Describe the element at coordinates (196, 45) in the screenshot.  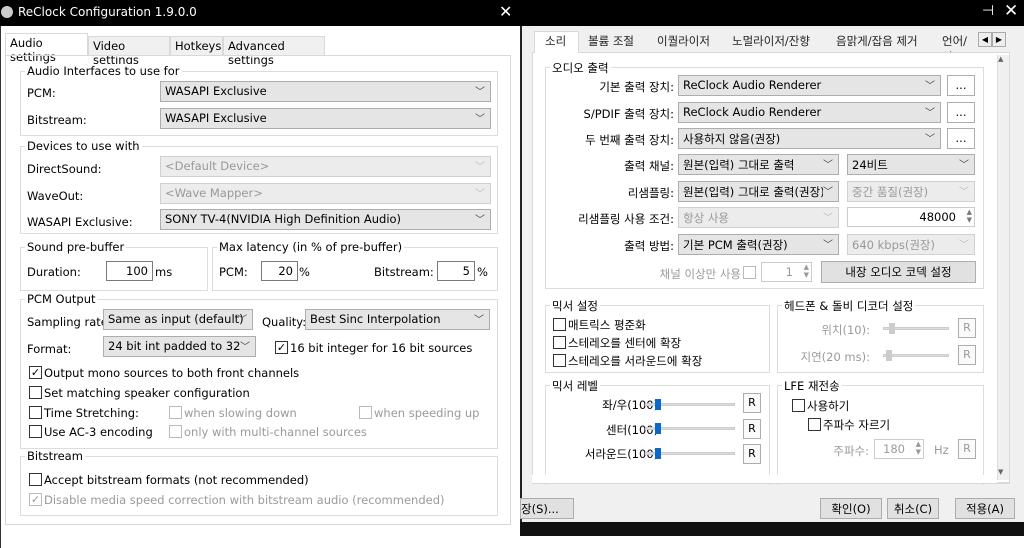
I see `tab-hotkeys: Hotkeys` at that location.